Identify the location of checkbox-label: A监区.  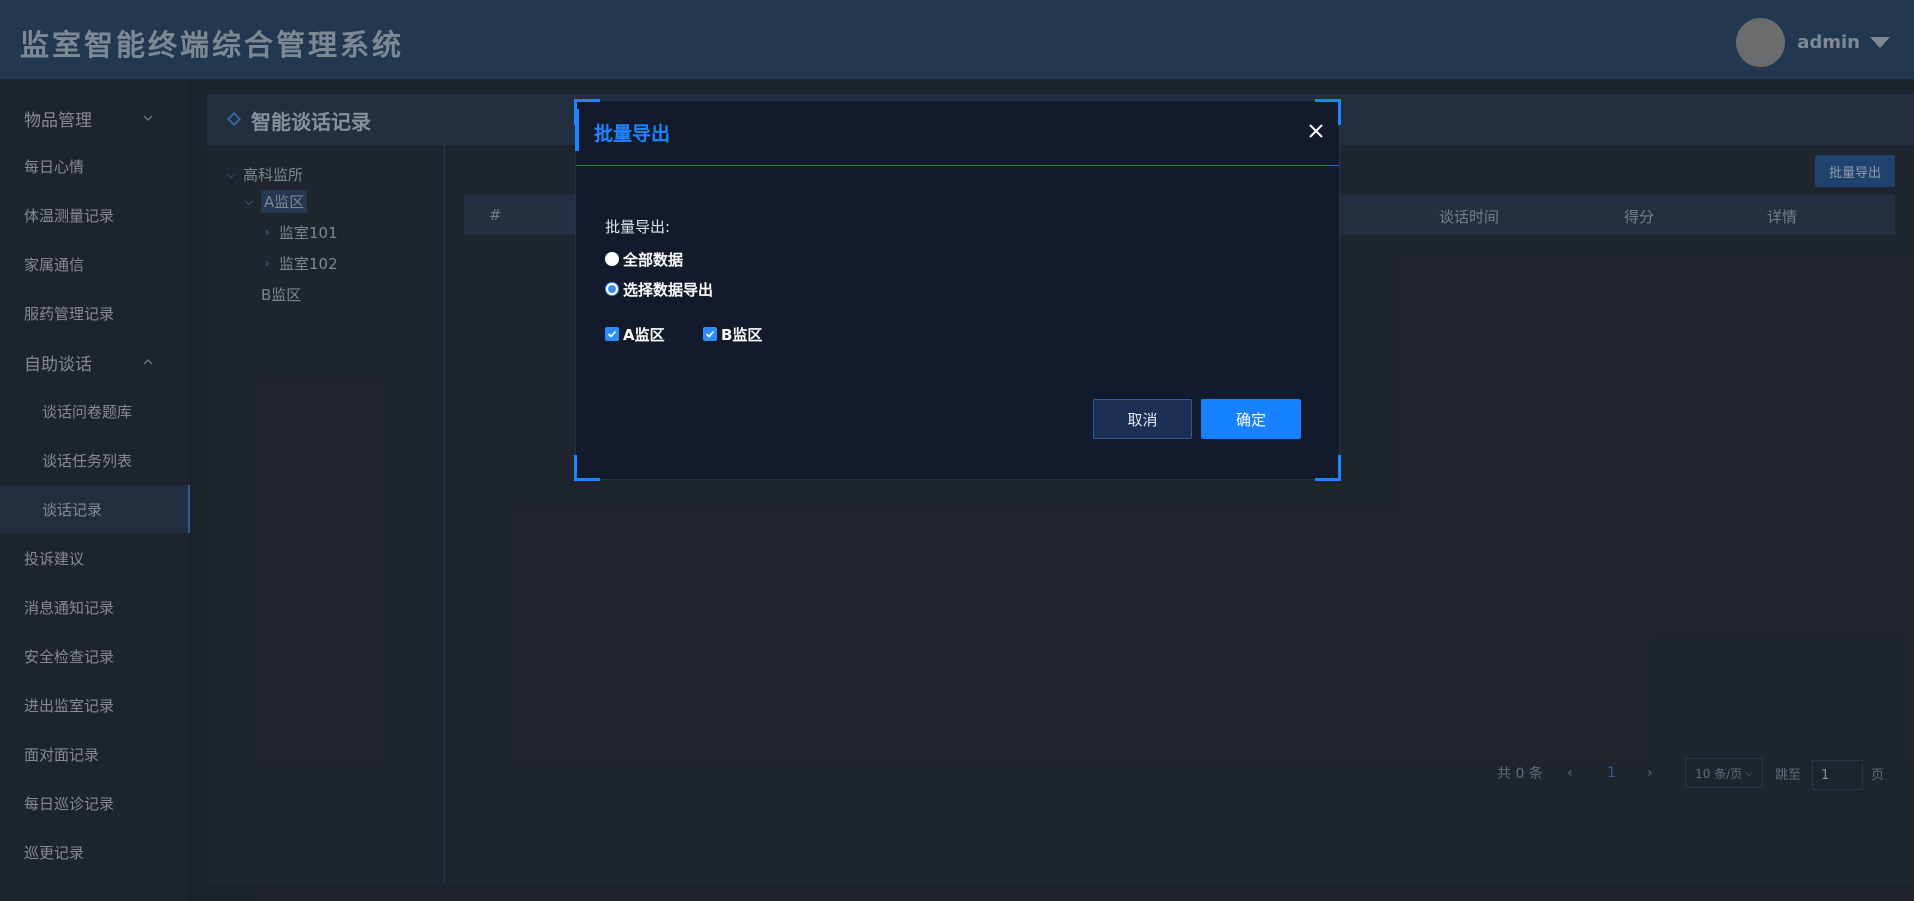
(644, 334).